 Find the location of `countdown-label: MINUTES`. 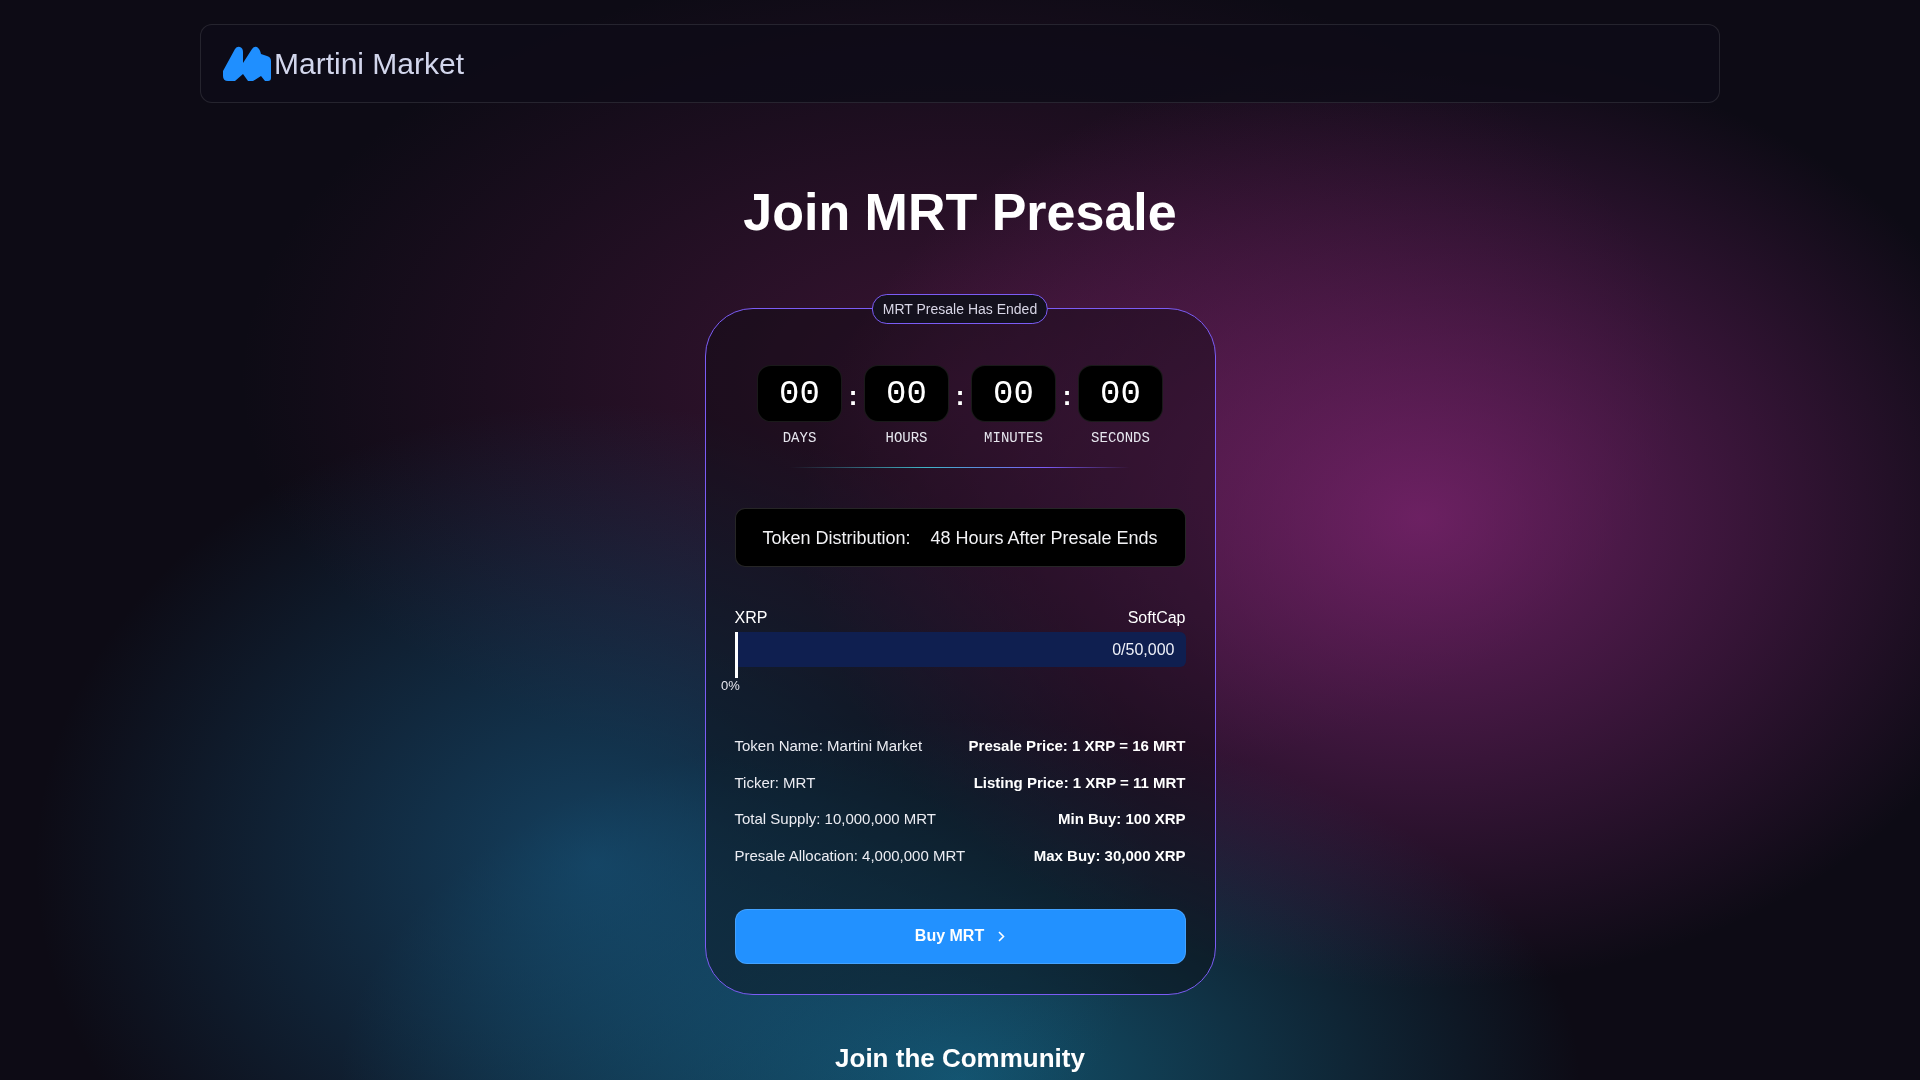

countdown-label: MINUTES is located at coordinates (1013, 438).